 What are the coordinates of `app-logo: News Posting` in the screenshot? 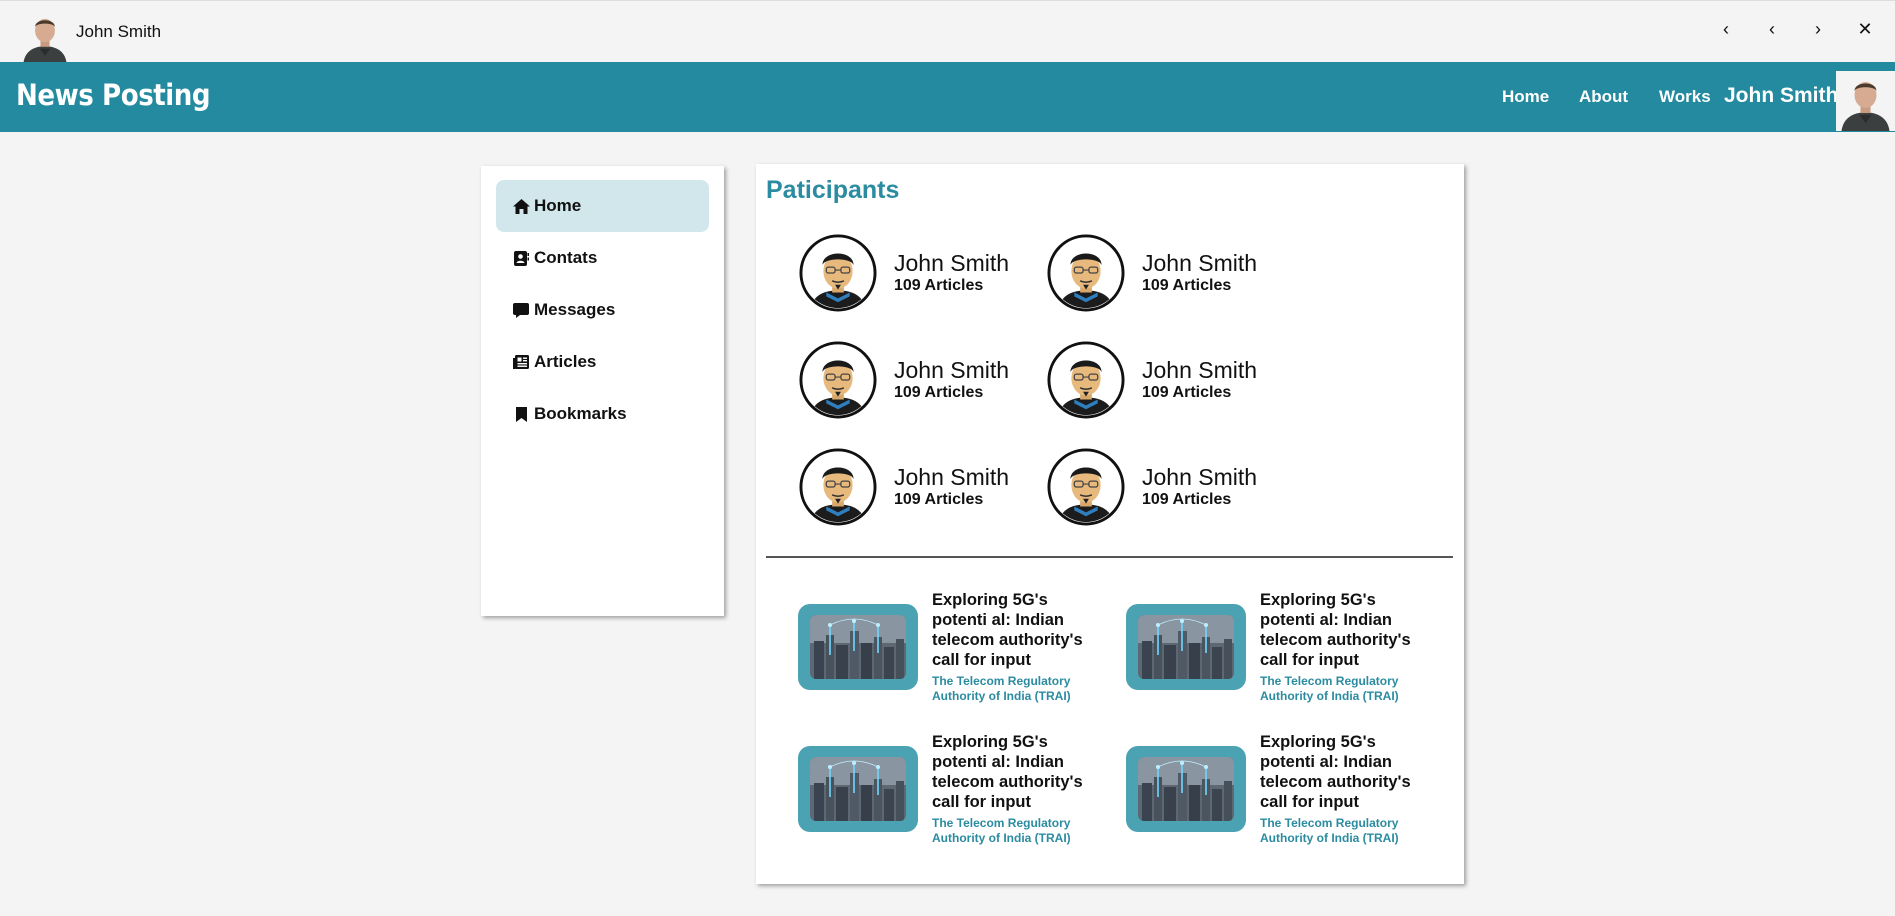 It's located at (113, 95).